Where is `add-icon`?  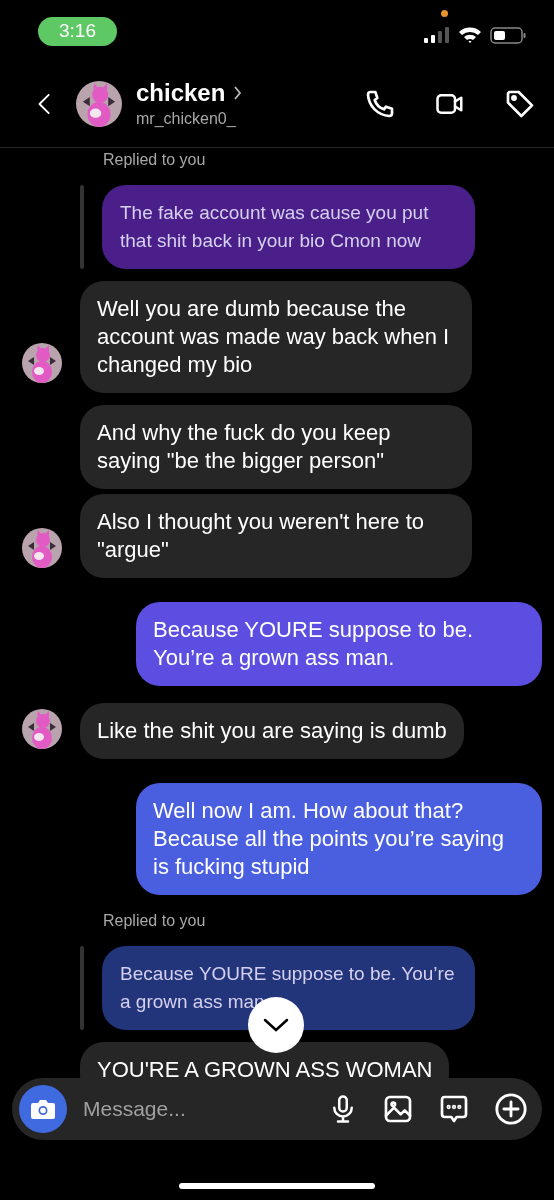
add-icon is located at coordinates (511, 1109).